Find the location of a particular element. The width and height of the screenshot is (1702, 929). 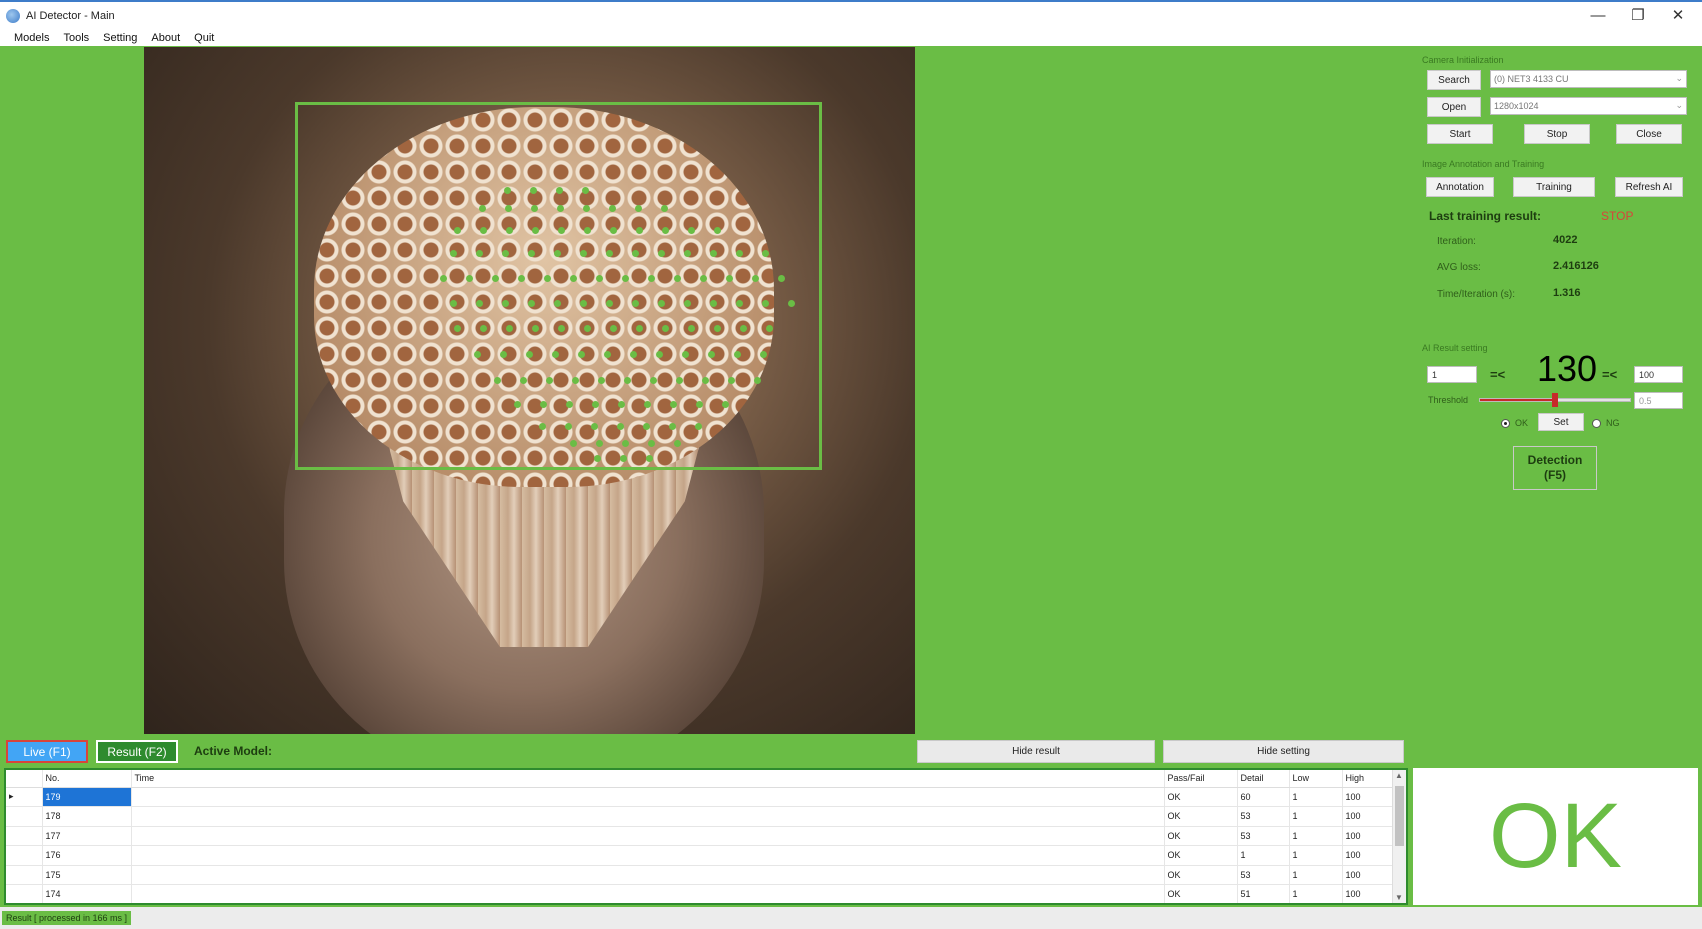

refresh-ai-button: Refresh AI is located at coordinates (1649, 187).